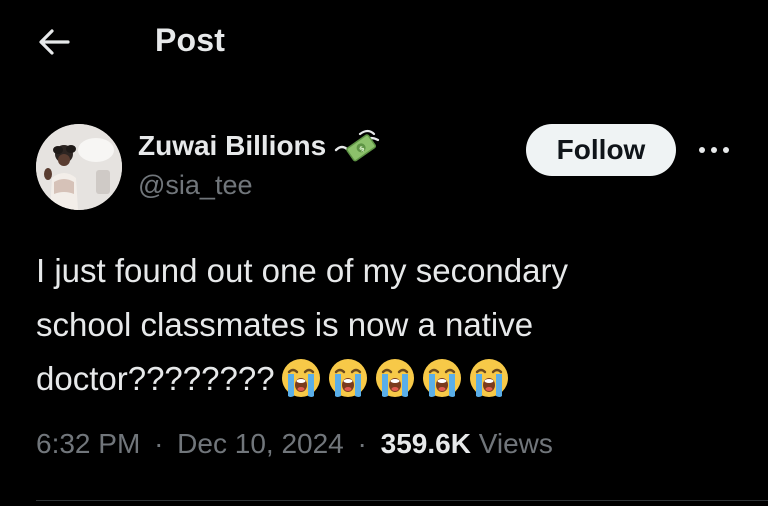 The image size is (768, 506). What do you see at coordinates (190, 40) in the screenshot?
I see `page-title: Post` at bounding box center [190, 40].